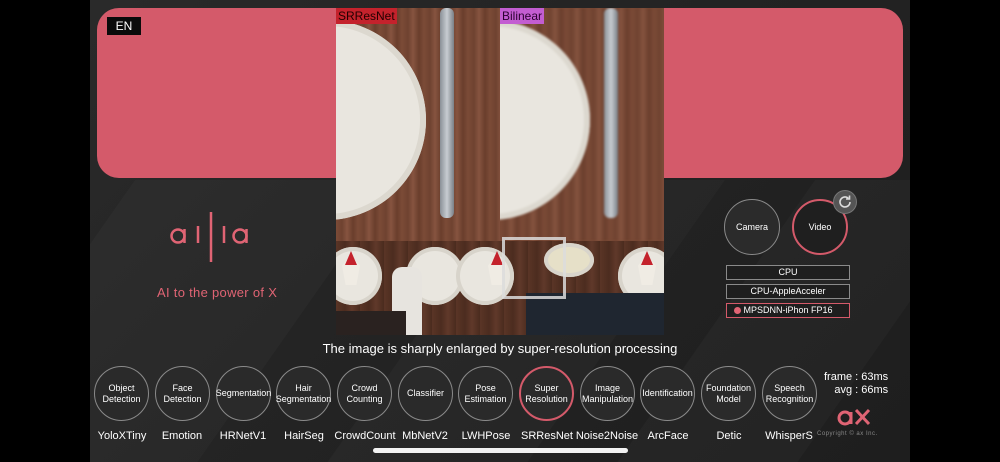 The image size is (1000, 462). I want to click on task-label: Identification, so click(667, 393).